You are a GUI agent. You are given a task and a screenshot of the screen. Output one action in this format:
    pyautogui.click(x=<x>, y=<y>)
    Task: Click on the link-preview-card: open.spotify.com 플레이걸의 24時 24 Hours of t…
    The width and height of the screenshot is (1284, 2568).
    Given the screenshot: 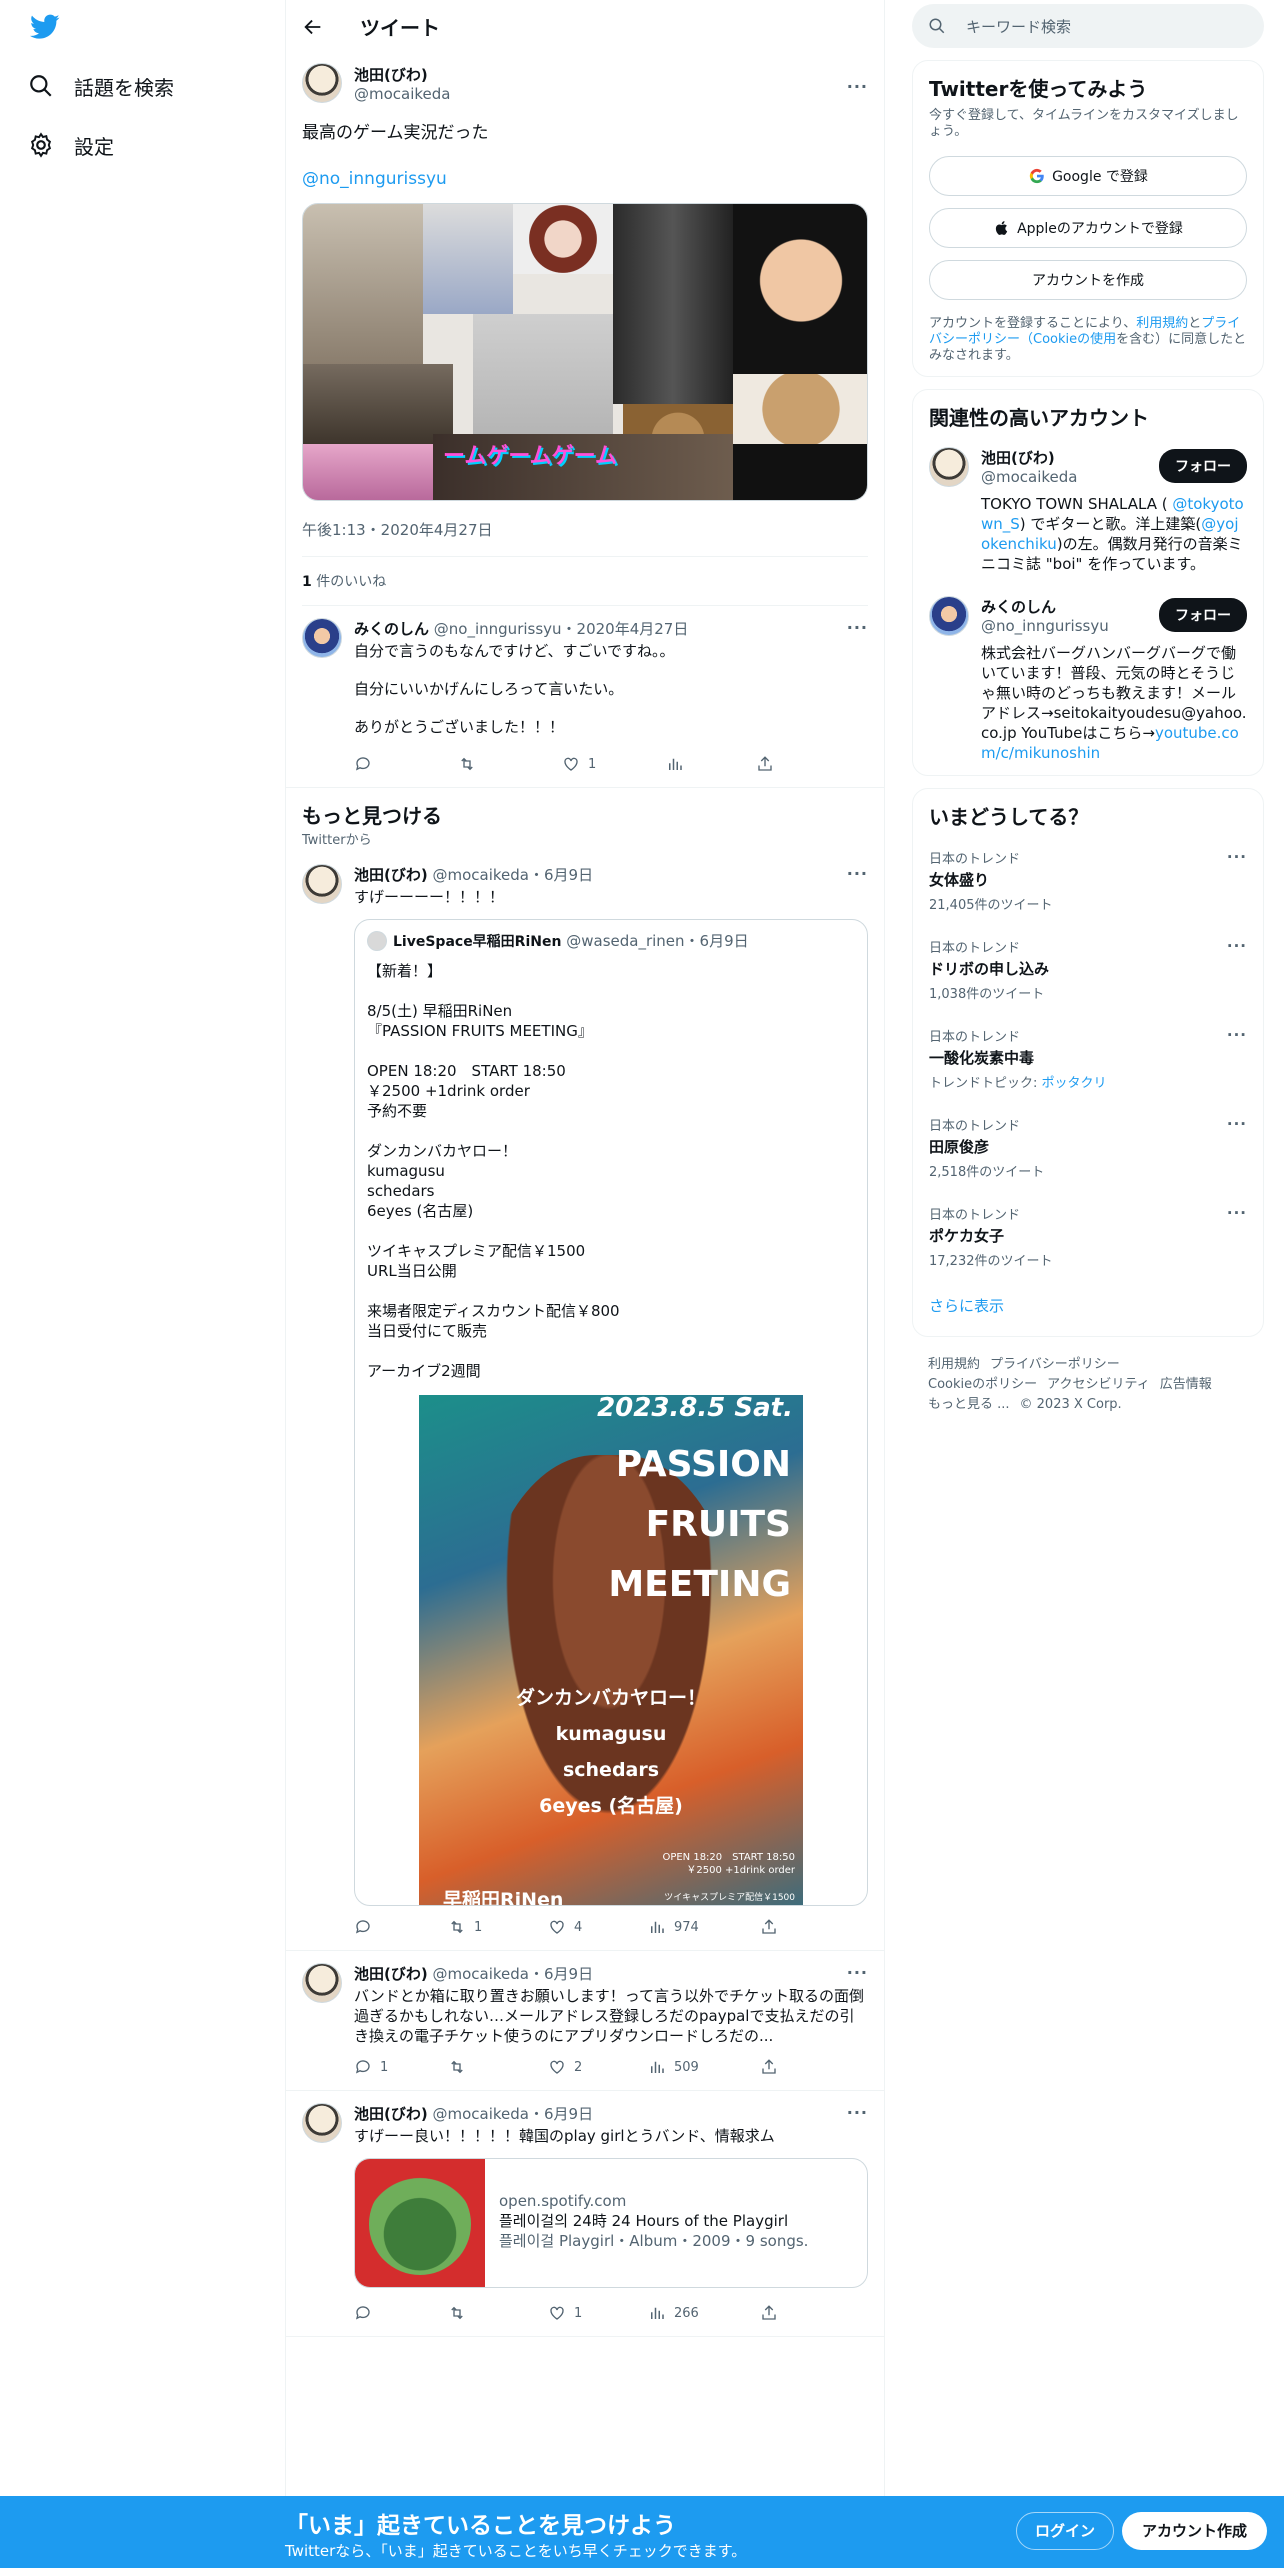 What is the action you would take?
    pyautogui.click(x=611, y=2223)
    